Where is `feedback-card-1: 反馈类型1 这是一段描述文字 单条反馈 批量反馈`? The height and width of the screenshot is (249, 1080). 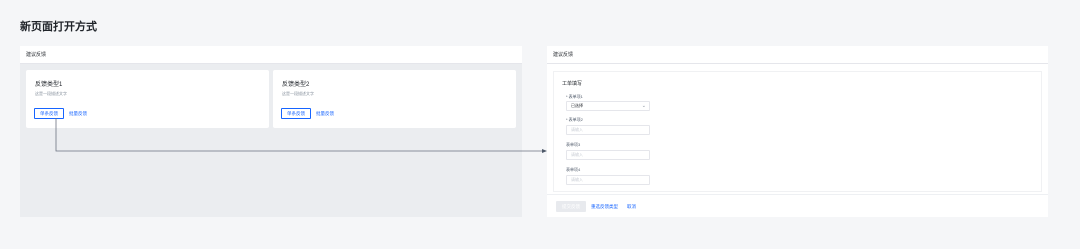 feedback-card-1: 反馈类型1 这是一段描述文字 单条反馈 批量反馈 is located at coordinates (147, 99).